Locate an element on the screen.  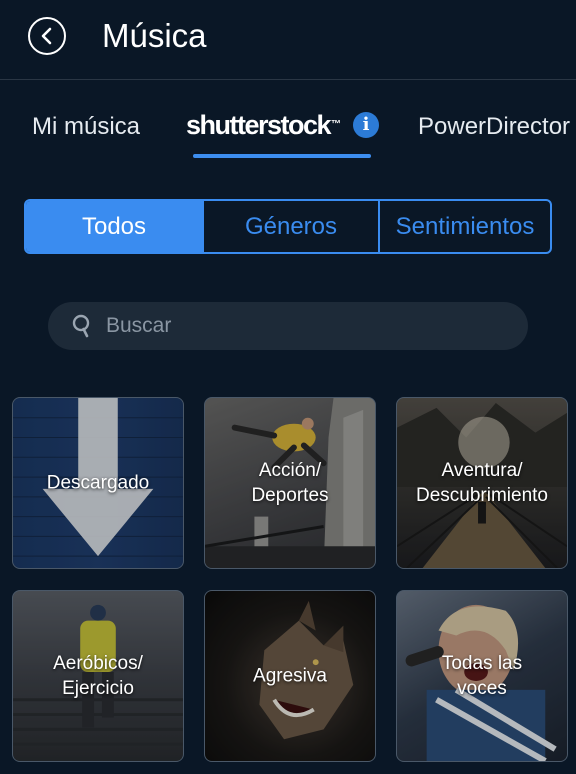
category-tile-aerobicos-ejercicio: Aeróbicos/ Ejercicio is located at coordinates (98, 676).